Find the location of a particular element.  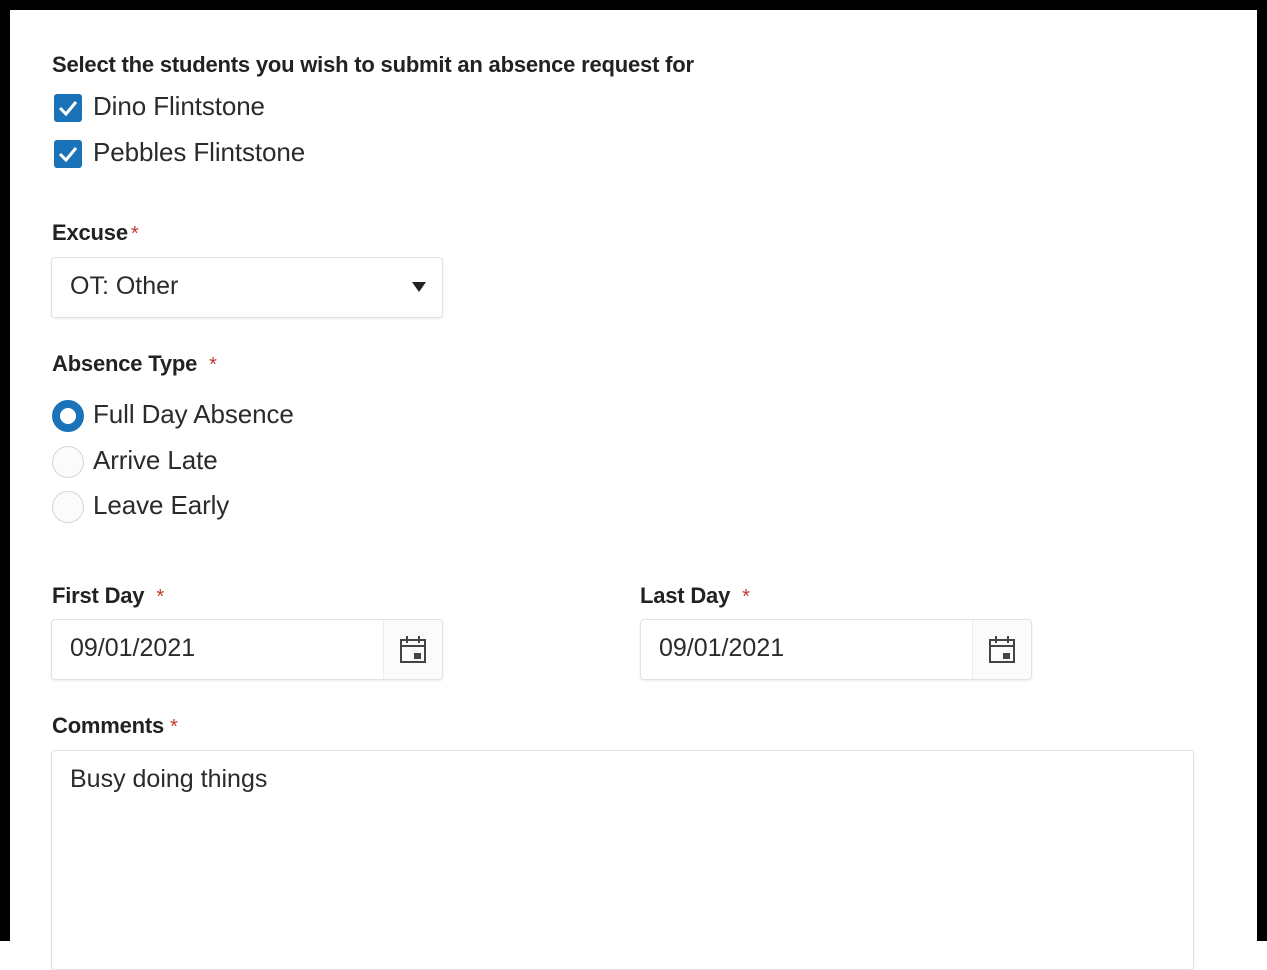

first-day-label-text: First Day is located at coordinates (98, 595).